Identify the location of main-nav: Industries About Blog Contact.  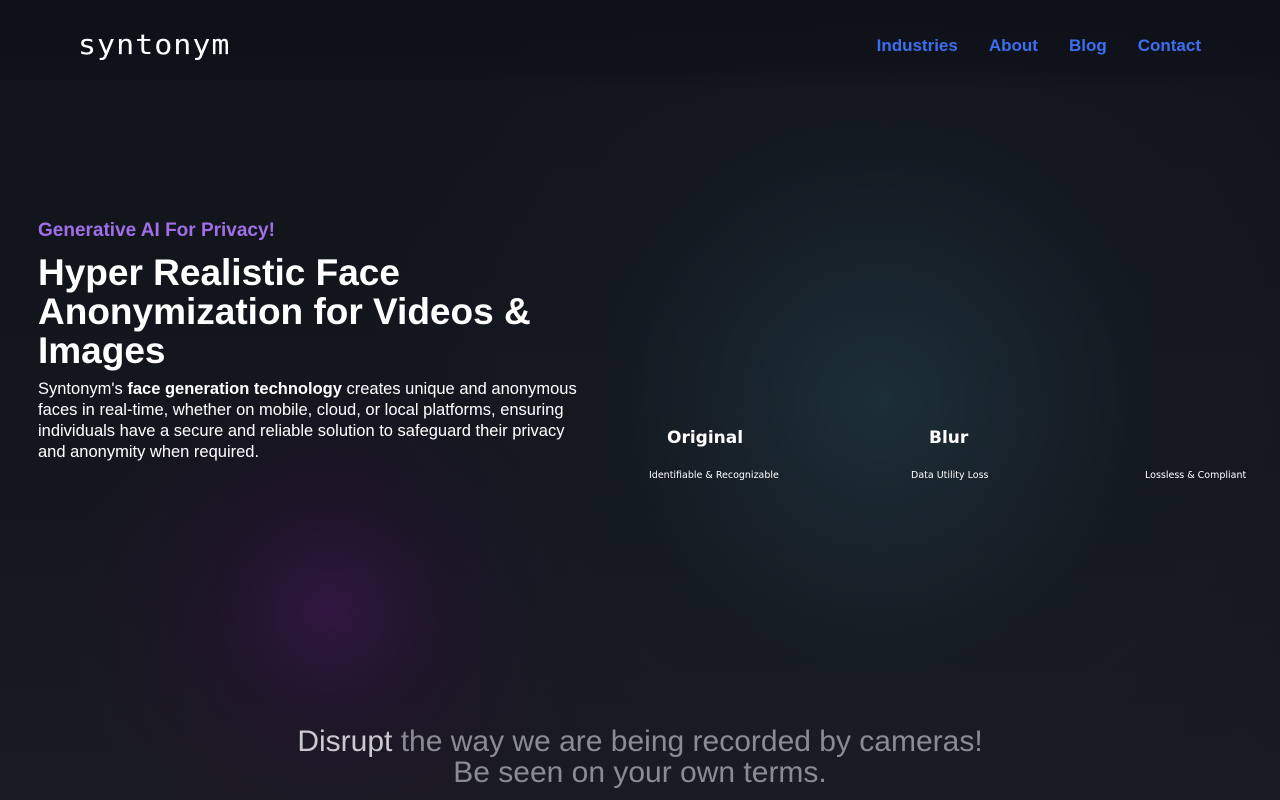
(1039, 46).